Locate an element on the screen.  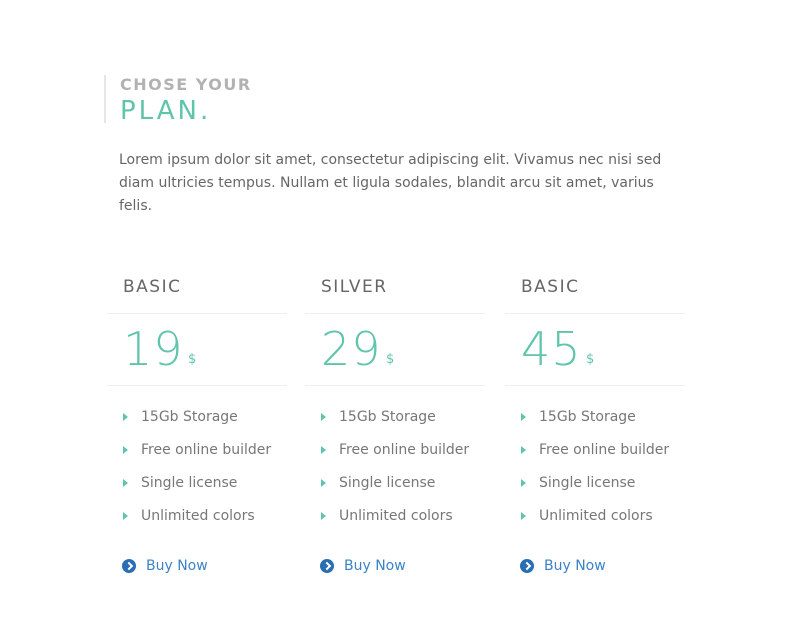
plan-price: 19 is located at coordinates (153, 349).